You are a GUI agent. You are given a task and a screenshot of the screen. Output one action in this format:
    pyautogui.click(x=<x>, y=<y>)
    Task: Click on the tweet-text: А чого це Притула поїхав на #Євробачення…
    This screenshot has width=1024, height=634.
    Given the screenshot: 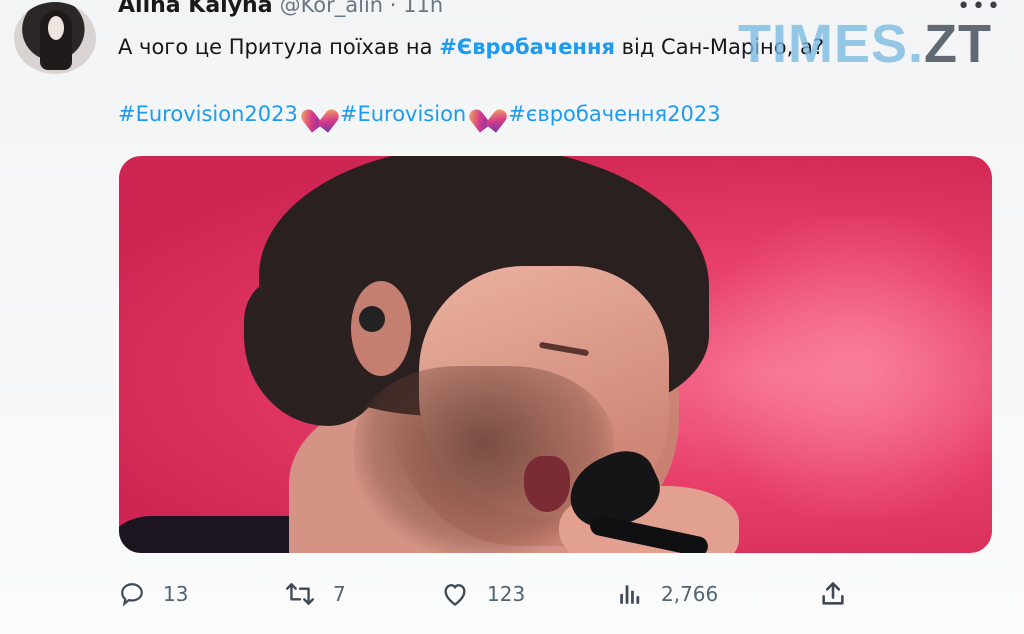 What is the action you would take?
    pyautogui.click(x=471, y=47)
    